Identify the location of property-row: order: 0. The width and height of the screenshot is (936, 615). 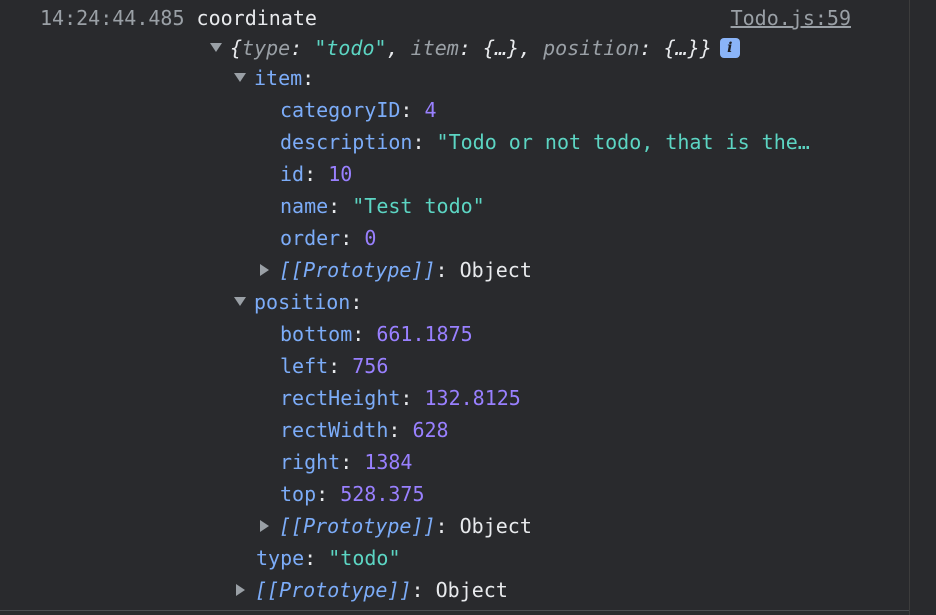
(328, 238).